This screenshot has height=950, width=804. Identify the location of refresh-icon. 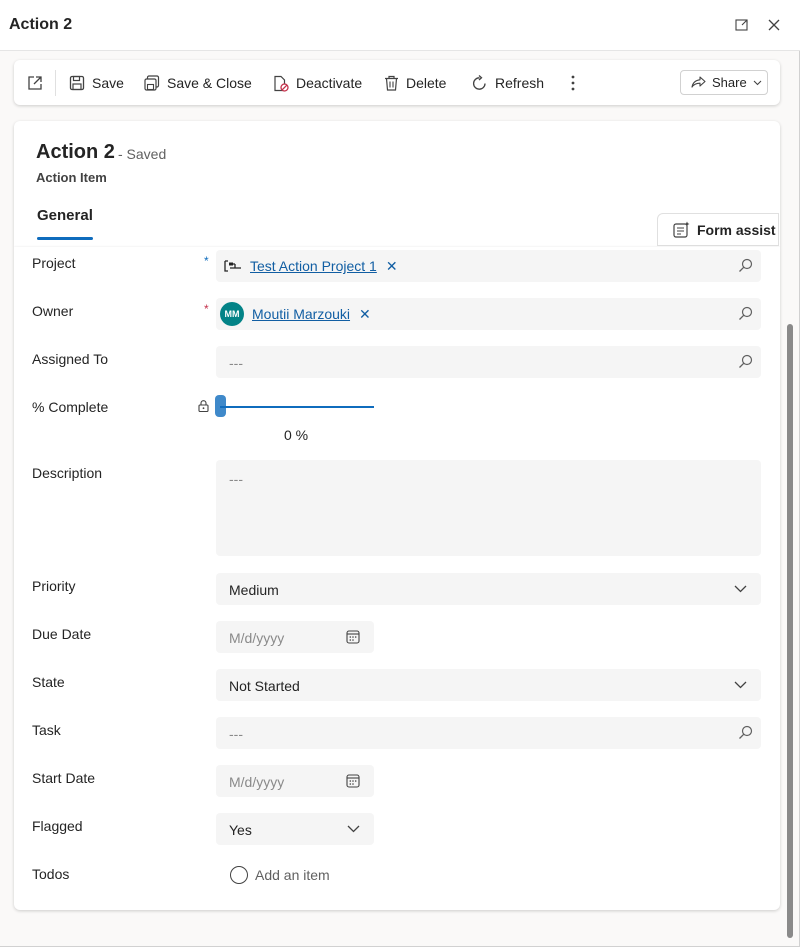
(479, 82).